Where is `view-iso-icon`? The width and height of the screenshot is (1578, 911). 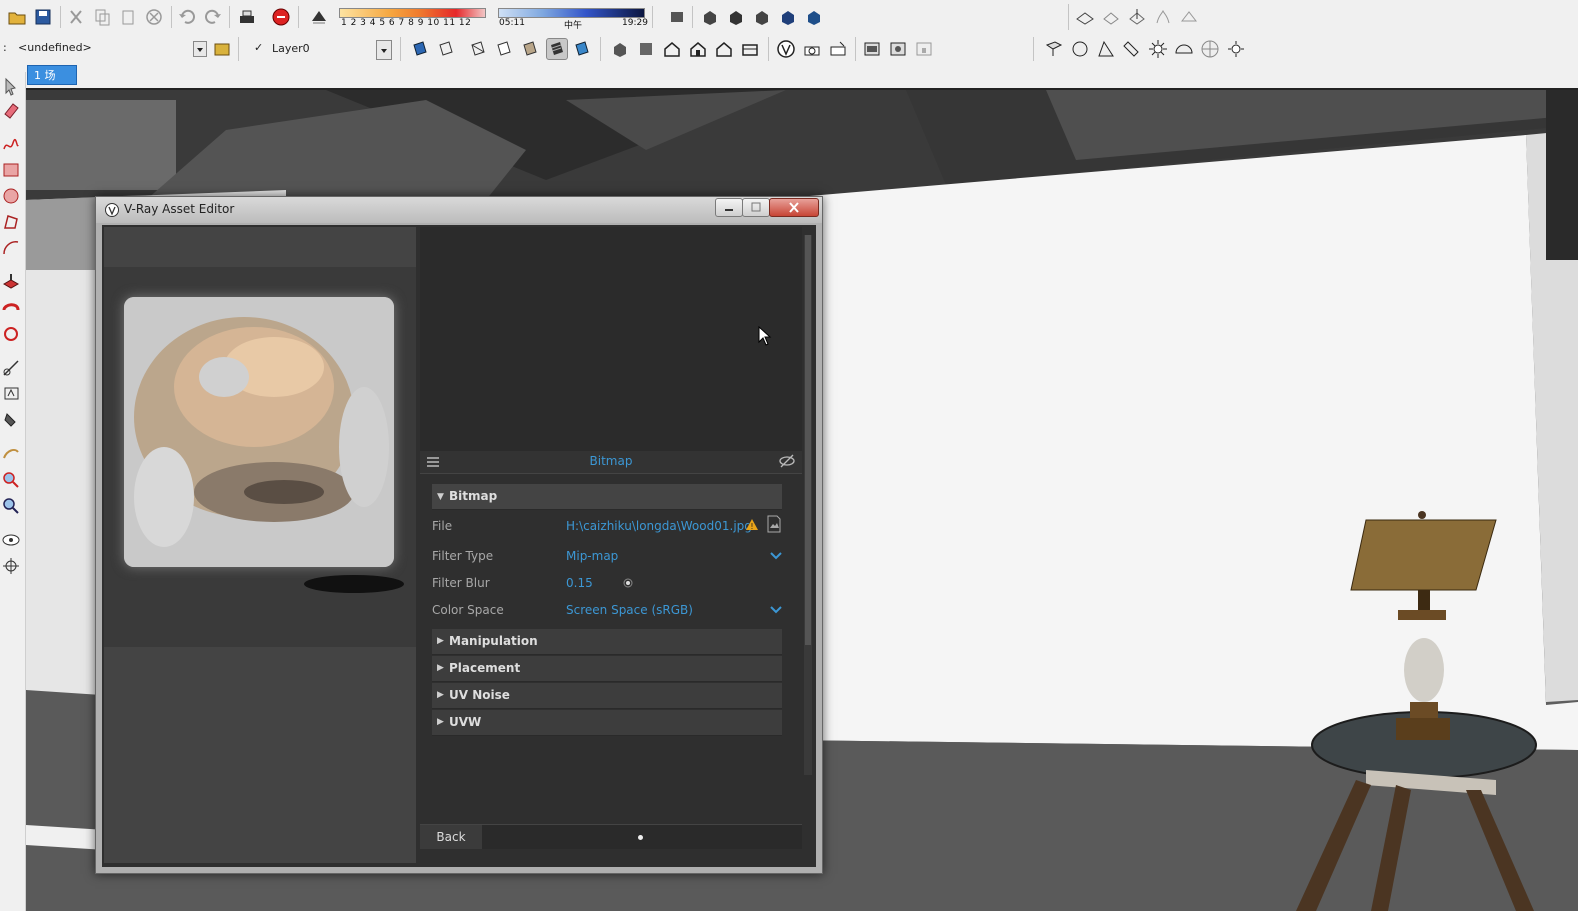 view-iso-icon is located at coordinates (710, 17).